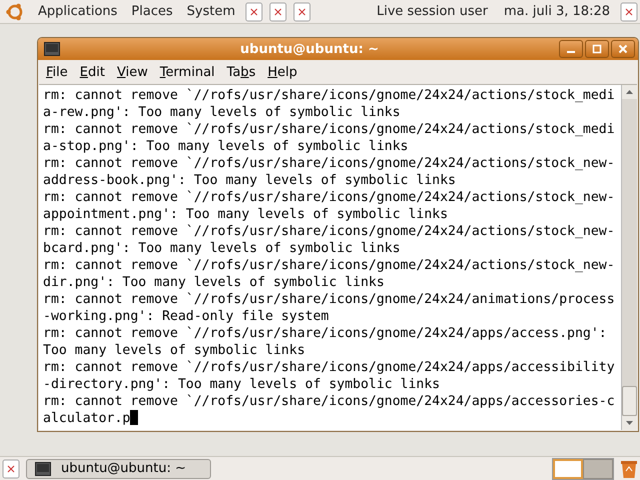  Describe the element at coordinates (629, 468) in the screenshot. I see `trash-icon` at that location.